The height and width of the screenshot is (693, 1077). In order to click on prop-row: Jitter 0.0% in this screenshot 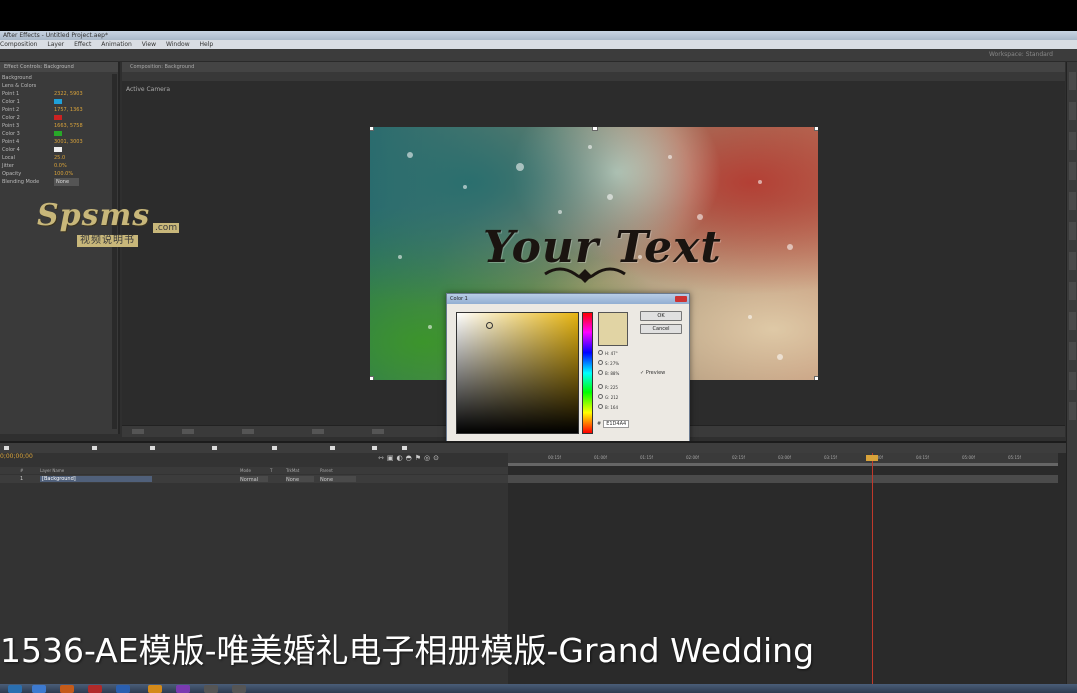, I will do `click(57, 166)`.